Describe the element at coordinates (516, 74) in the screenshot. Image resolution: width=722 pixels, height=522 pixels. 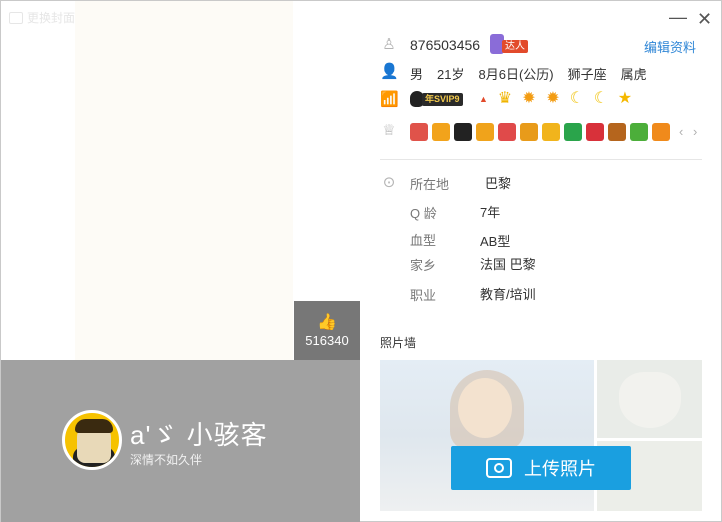
I see `birthday: 8月6日(公历)` at that location.